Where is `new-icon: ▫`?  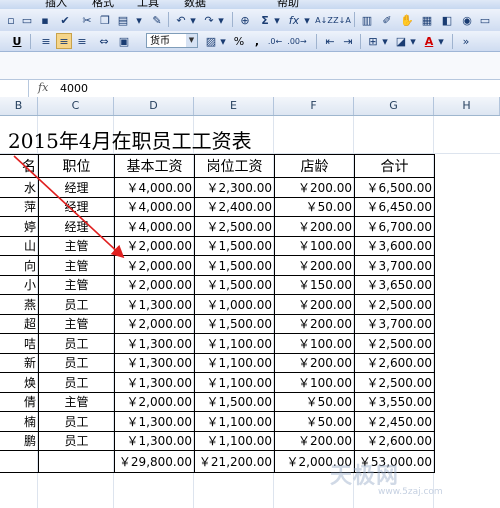 new-icon: ▫ is located at coordinates (11, 20).